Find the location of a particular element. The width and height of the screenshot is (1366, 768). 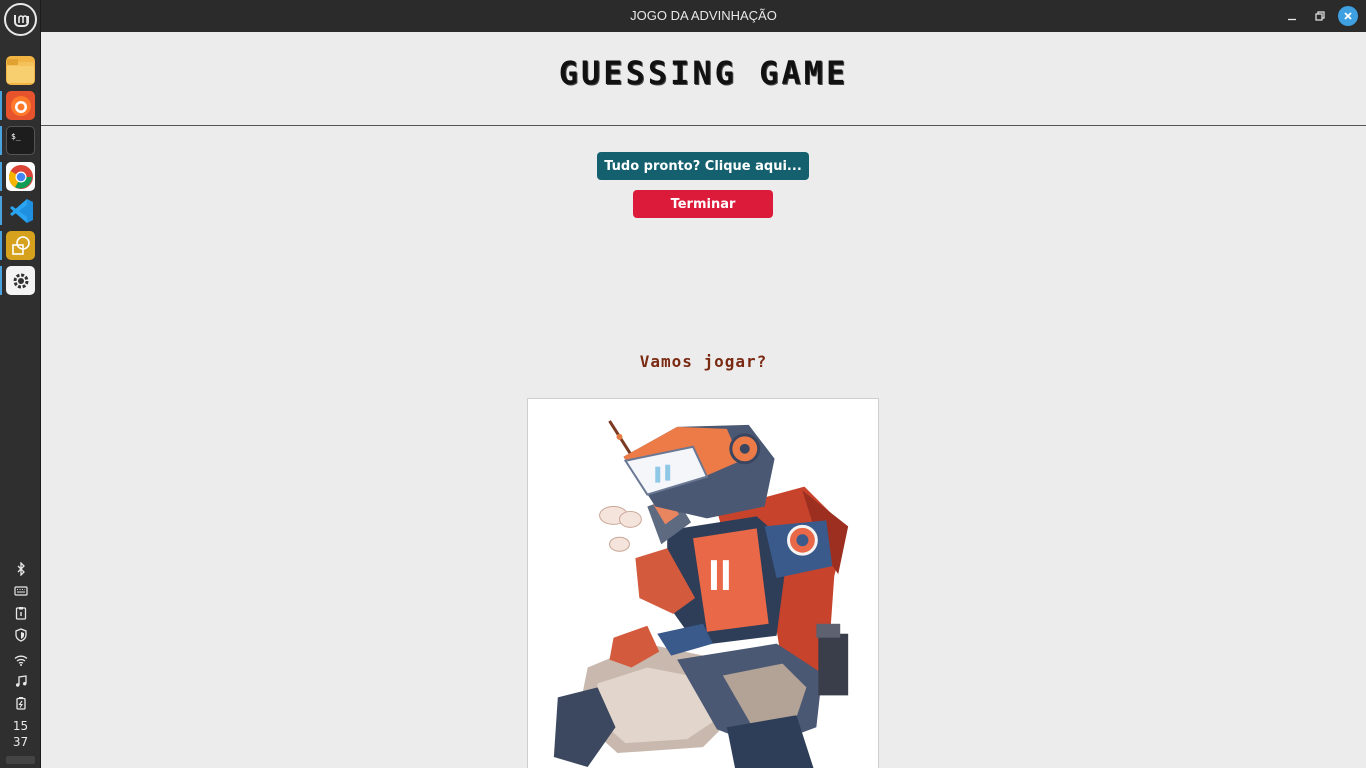

settings-icon is located at coordinates (20, 280).